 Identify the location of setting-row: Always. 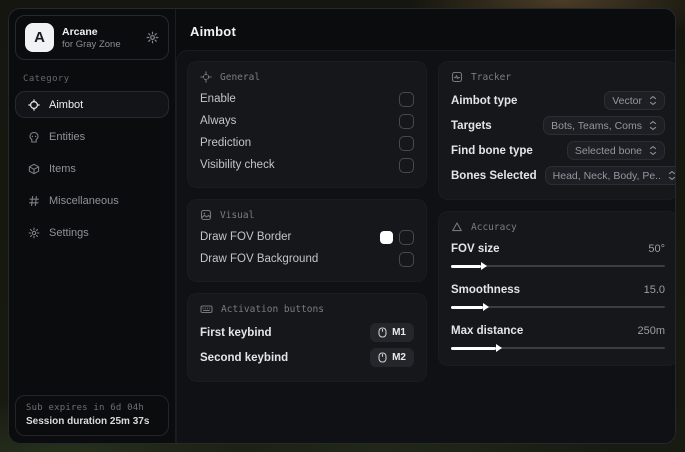
(307, 121).